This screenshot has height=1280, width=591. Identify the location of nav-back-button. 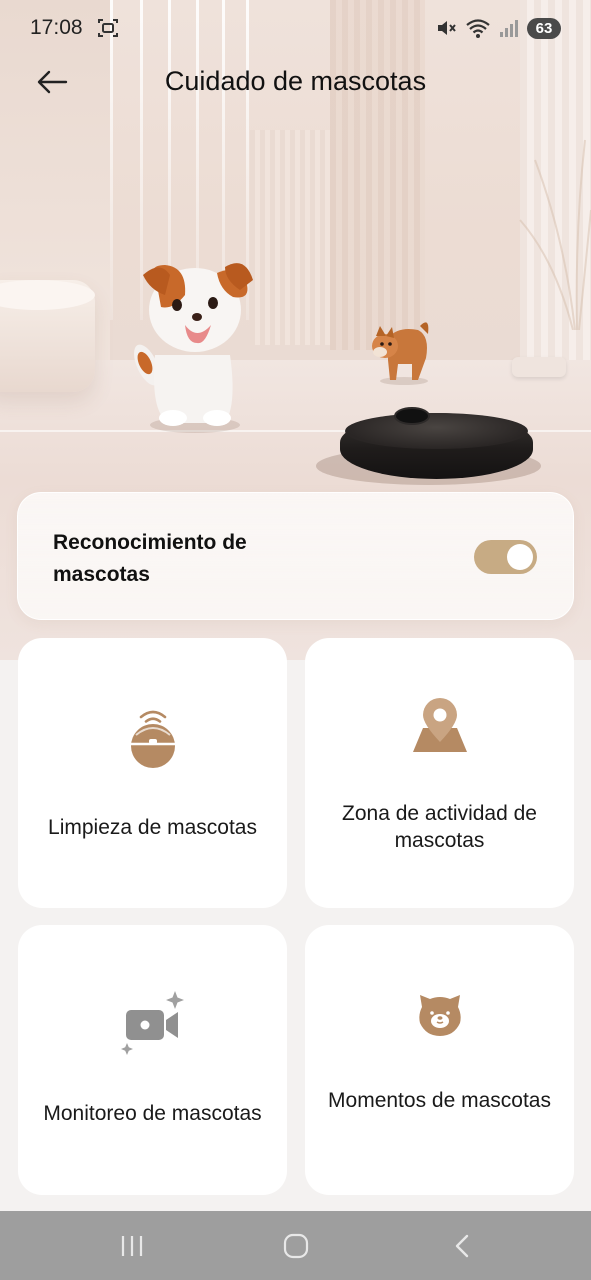
(462, 1246).